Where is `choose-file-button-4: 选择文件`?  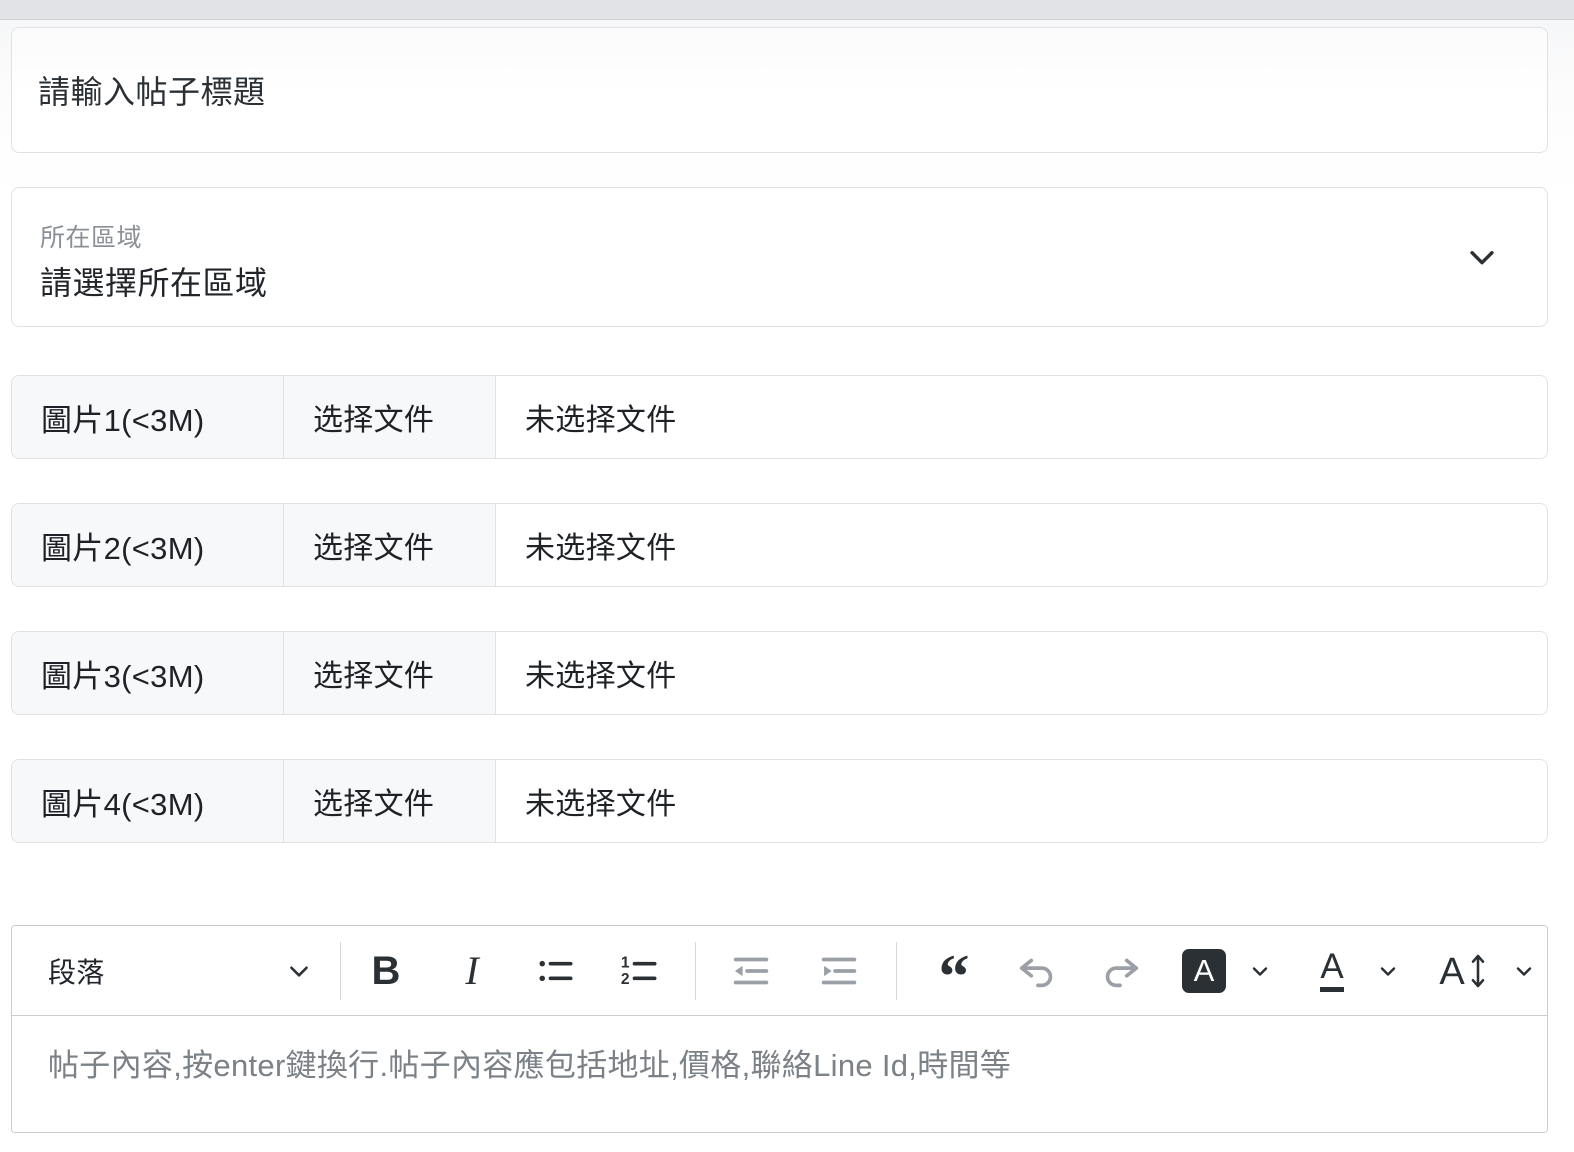
choose-file-button-4: 选择文件 is located at coordinates (390, 801).